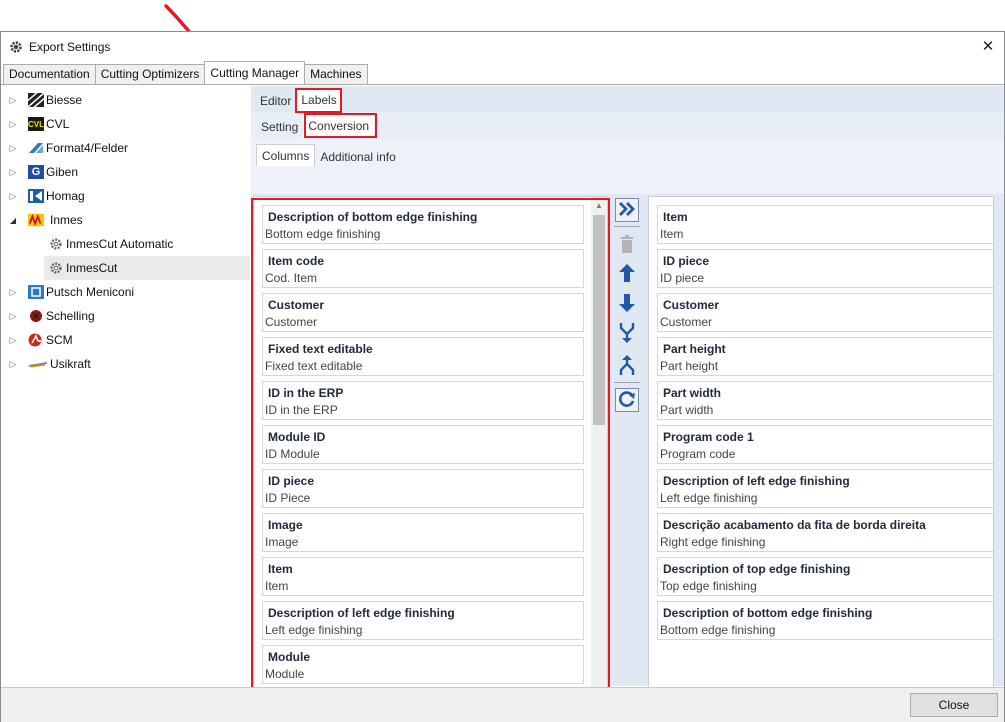 The height and width of the screenshot is (722, 1005). Describe the element at coordinates (126, 124) in the screenshot. I see `tree-item-cvl: ▷ CVL CVL` at that location.